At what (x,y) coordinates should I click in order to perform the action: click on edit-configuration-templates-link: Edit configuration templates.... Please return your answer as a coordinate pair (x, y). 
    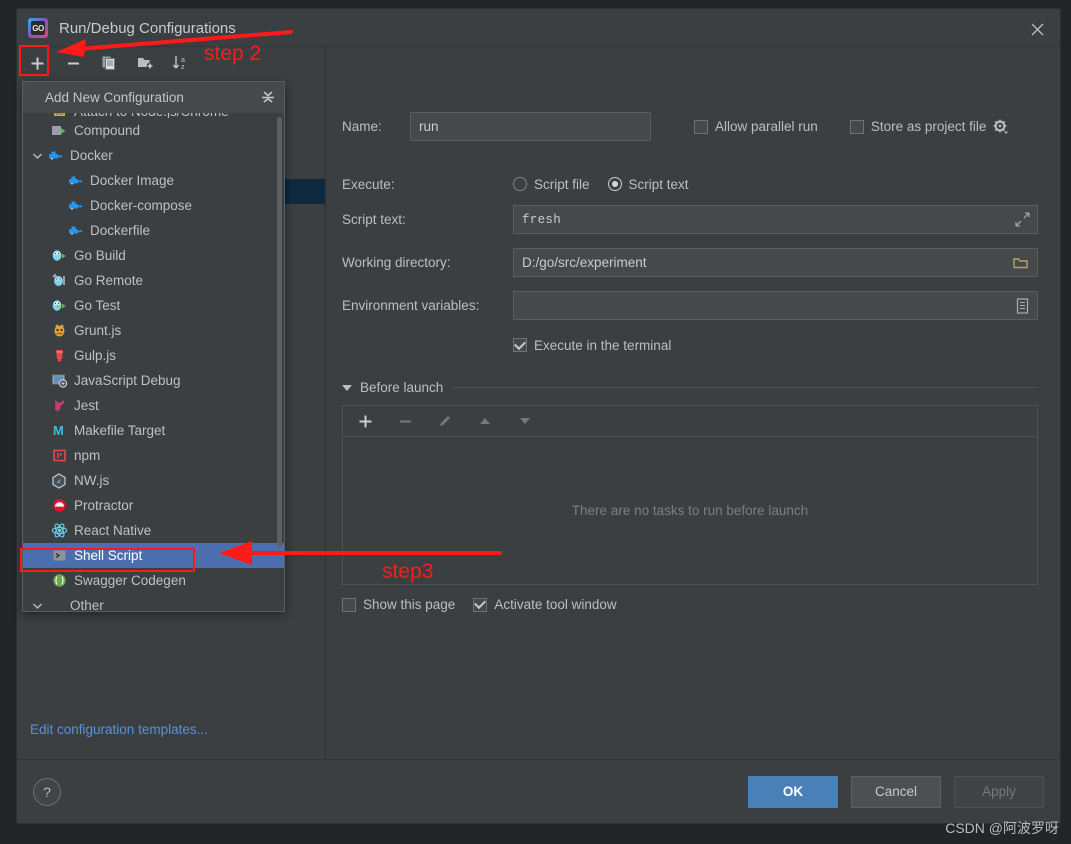
    Looking at the image, I should click on (119, 729).